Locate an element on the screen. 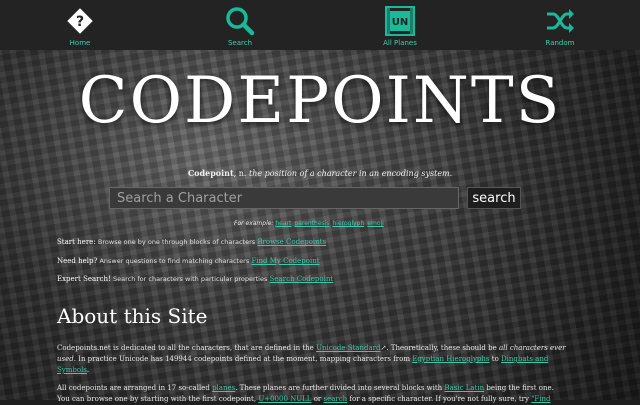  search-codepoint-link: Search Codepoint is located at coordinates (302, 279).